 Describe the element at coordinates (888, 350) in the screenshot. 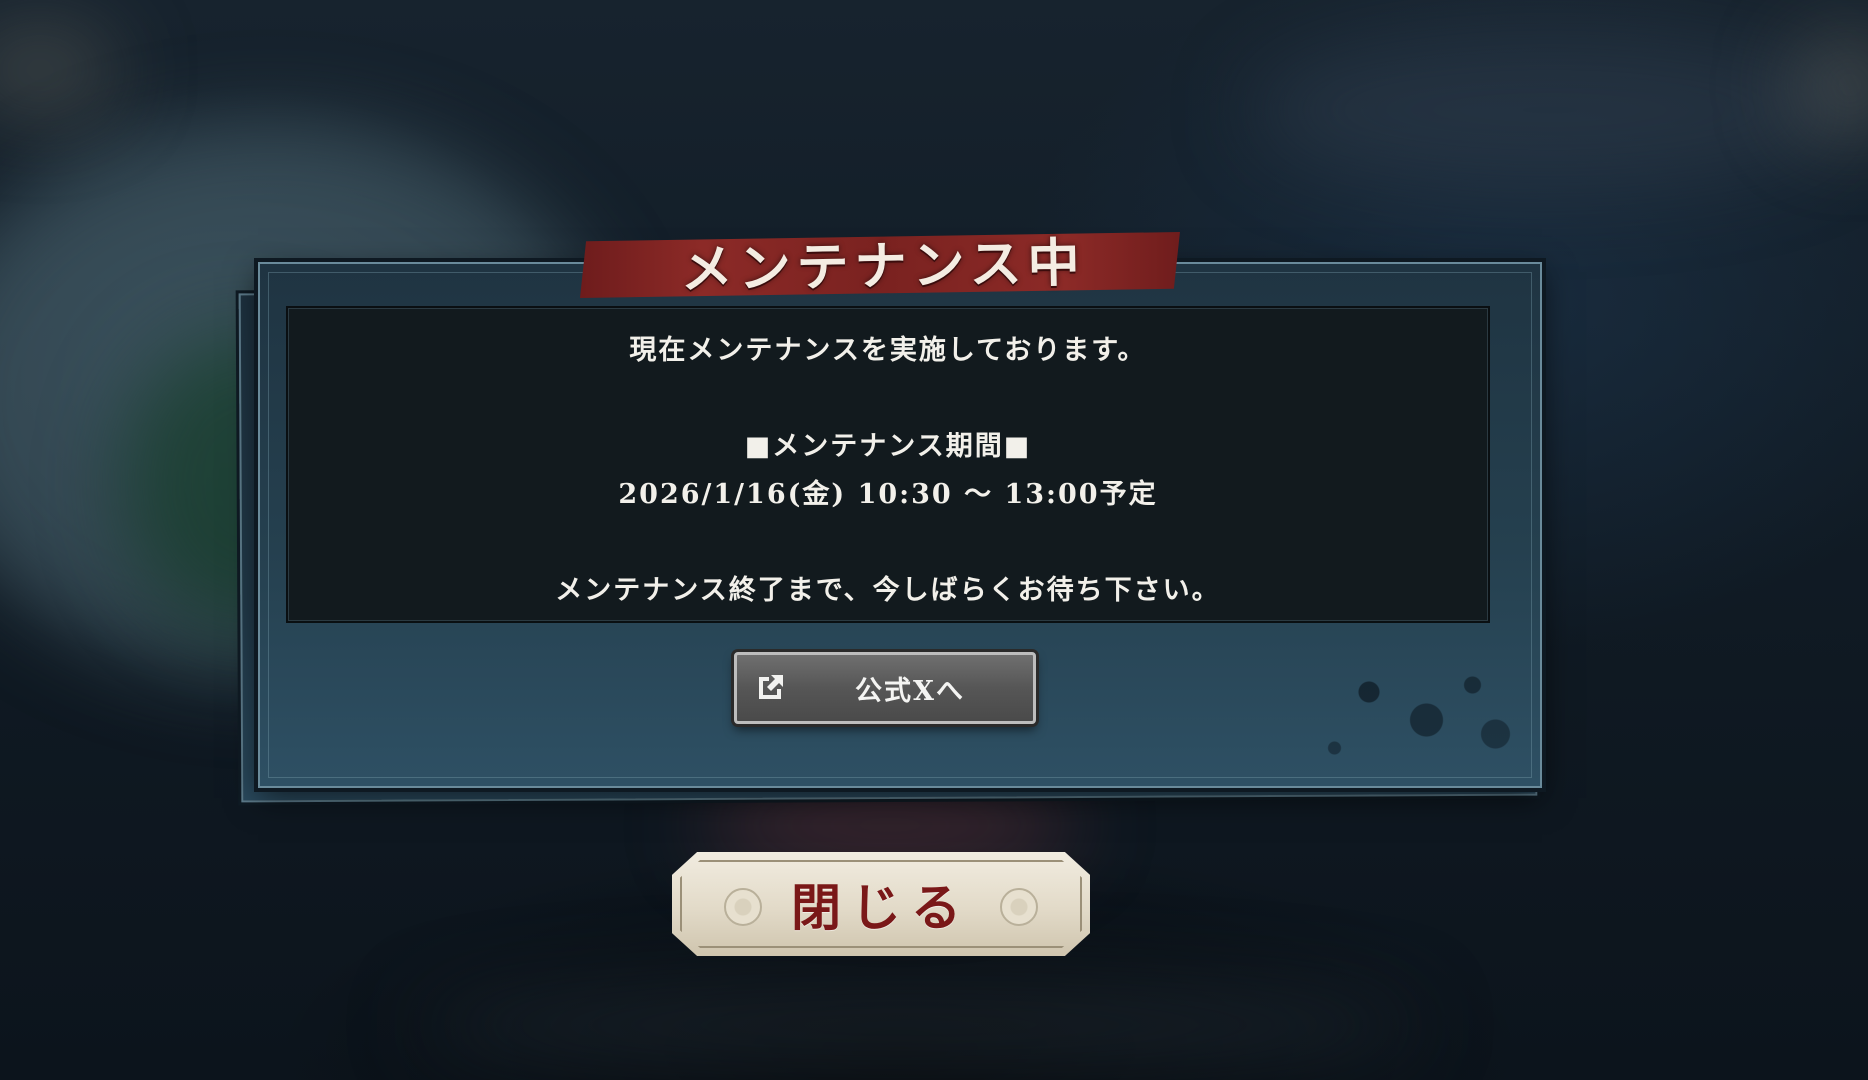

I see `maintenance-notice-text: 現在メンテナンスを実施しております。` at that location.